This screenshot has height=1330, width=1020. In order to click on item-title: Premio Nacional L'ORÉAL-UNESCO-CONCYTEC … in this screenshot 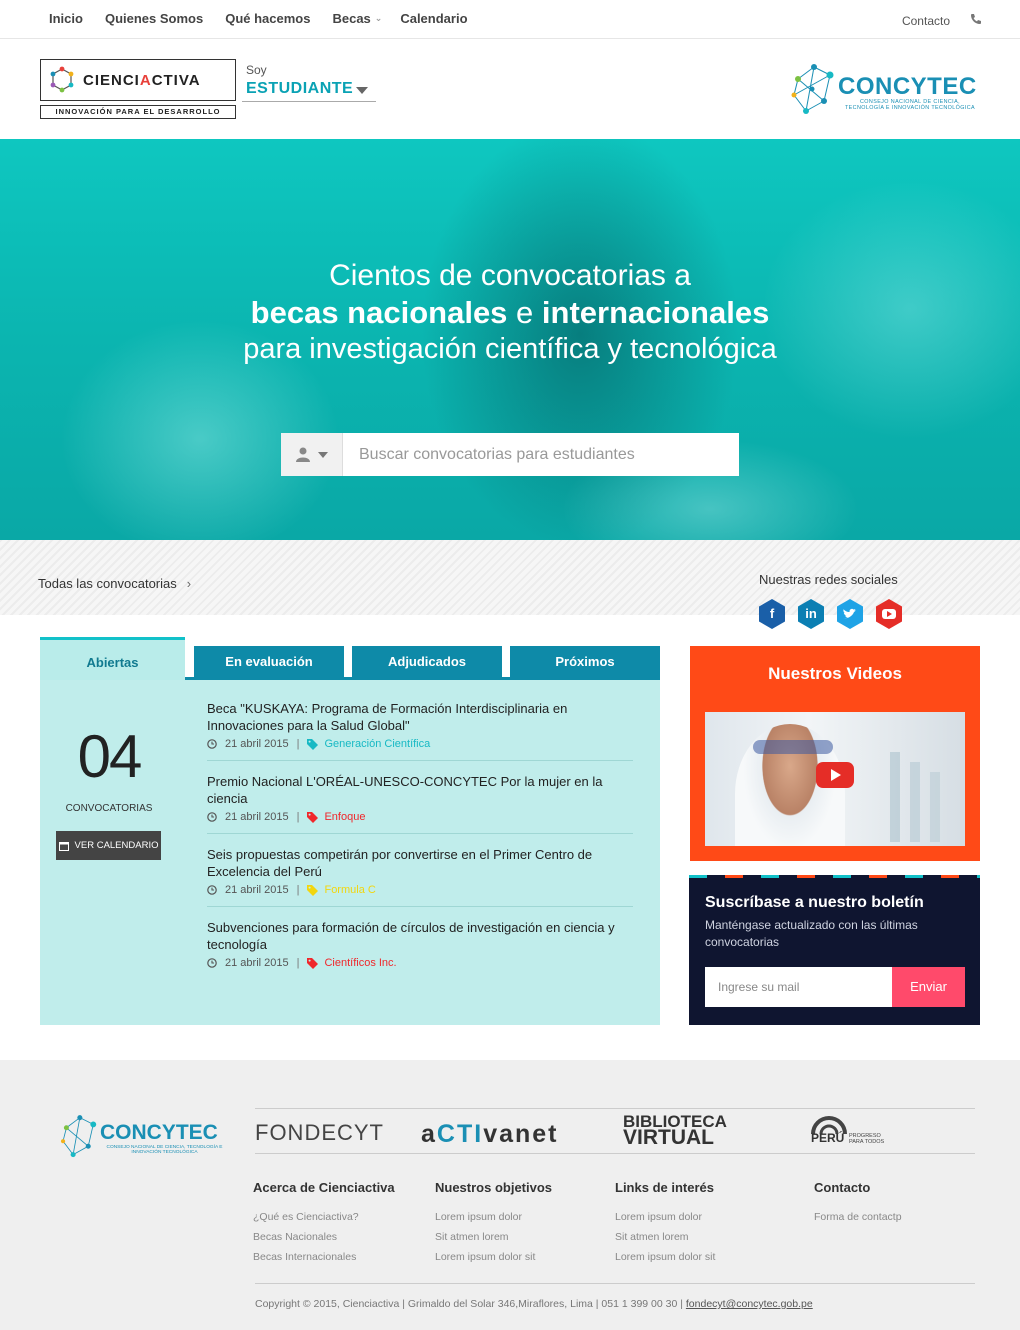, I will do `click(420, 790)`.